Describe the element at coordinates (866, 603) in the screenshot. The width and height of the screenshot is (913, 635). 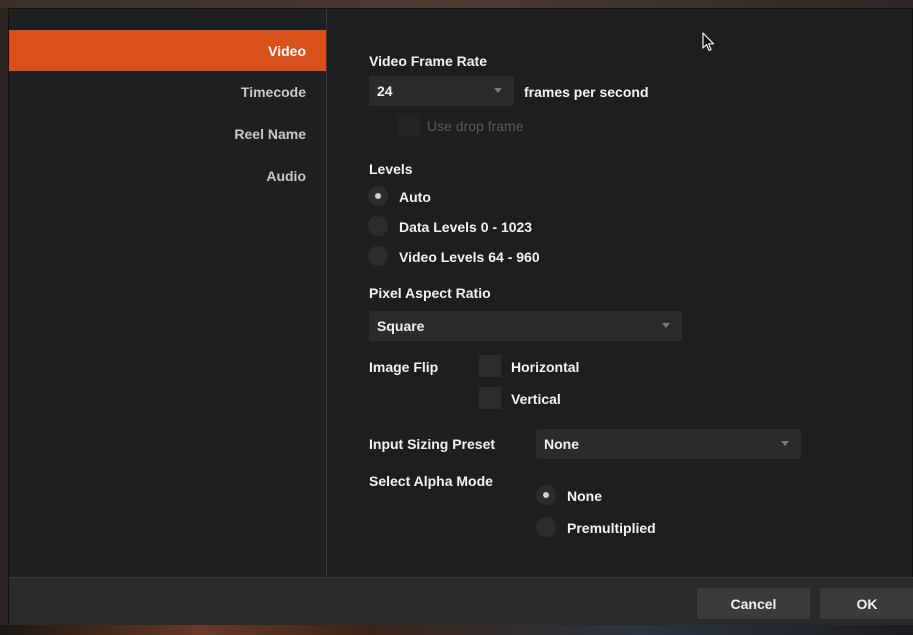
I see `ok-button: OK` at that location.